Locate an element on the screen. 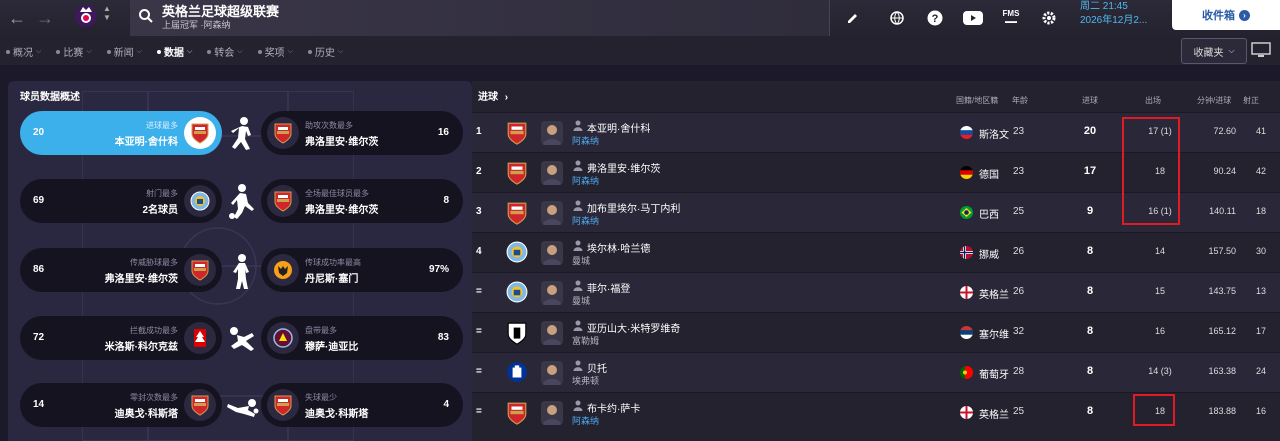 This screenshot has height=441, width=1280. minutes-per-goal: 90.24 is located at coordinates (1224, 171).